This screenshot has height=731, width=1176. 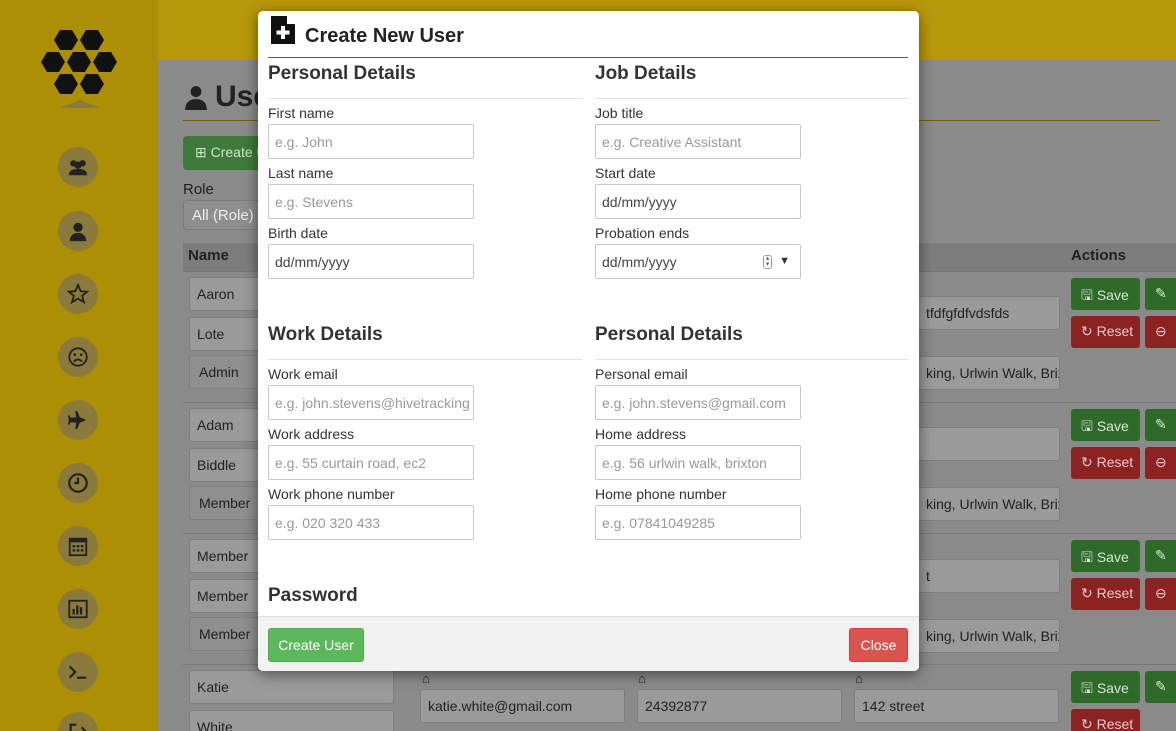 What do you see at coordinates (625, 173) in the screenshot?
I see `start-date-label: Start date` at bounding box center [625, 173].